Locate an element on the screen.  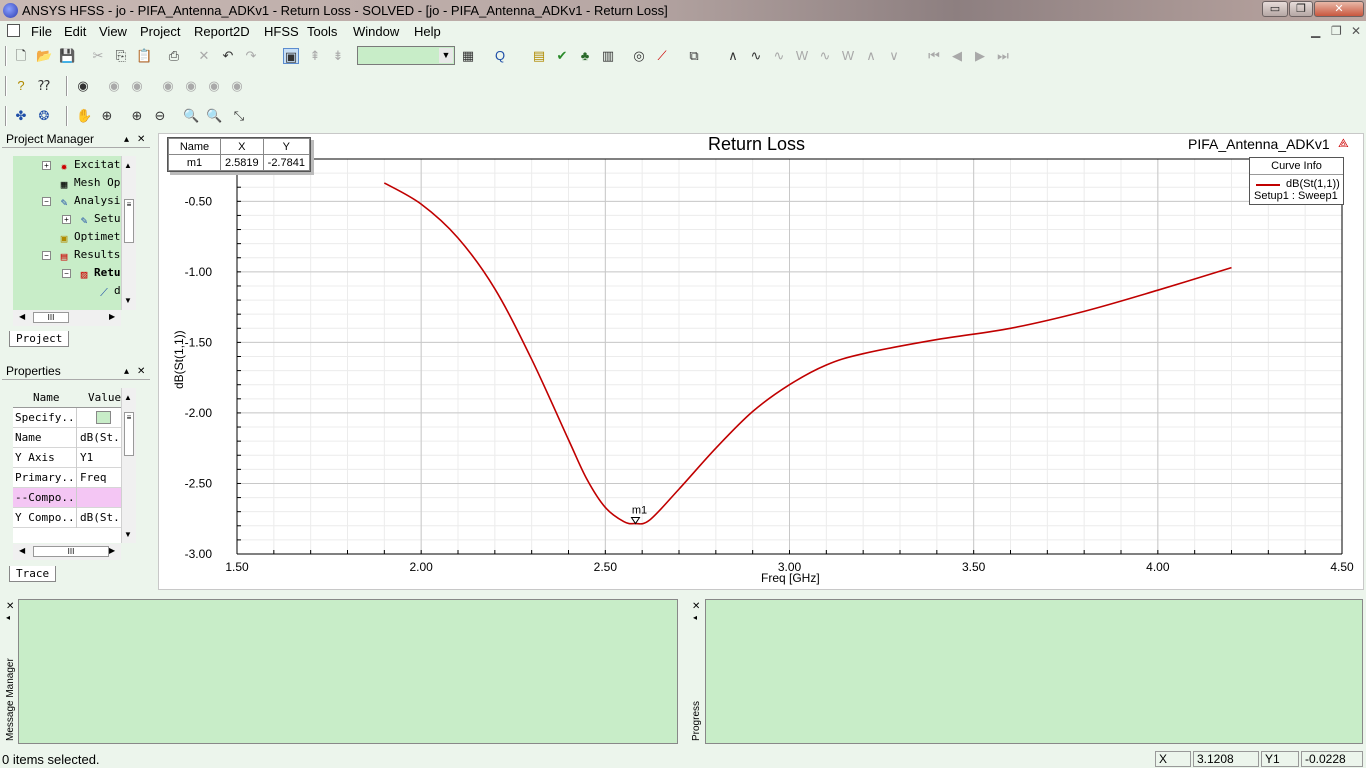
close-button: ✕ is located at coordinates (1339, 9).